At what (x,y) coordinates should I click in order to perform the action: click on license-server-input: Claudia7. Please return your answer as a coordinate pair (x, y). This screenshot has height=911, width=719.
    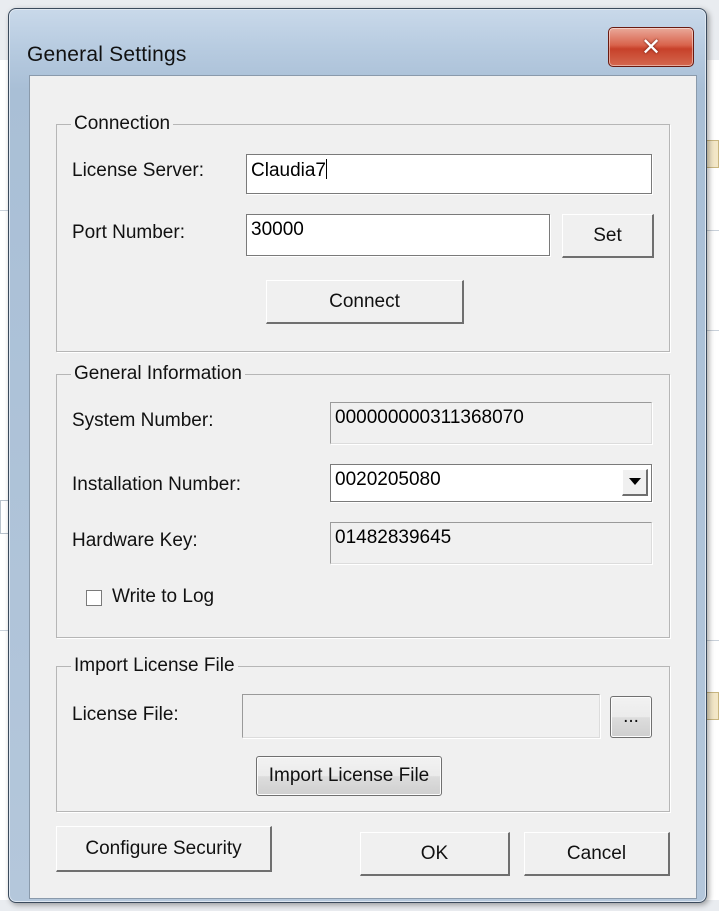
    Looking at the image, I should click on (449, 174).